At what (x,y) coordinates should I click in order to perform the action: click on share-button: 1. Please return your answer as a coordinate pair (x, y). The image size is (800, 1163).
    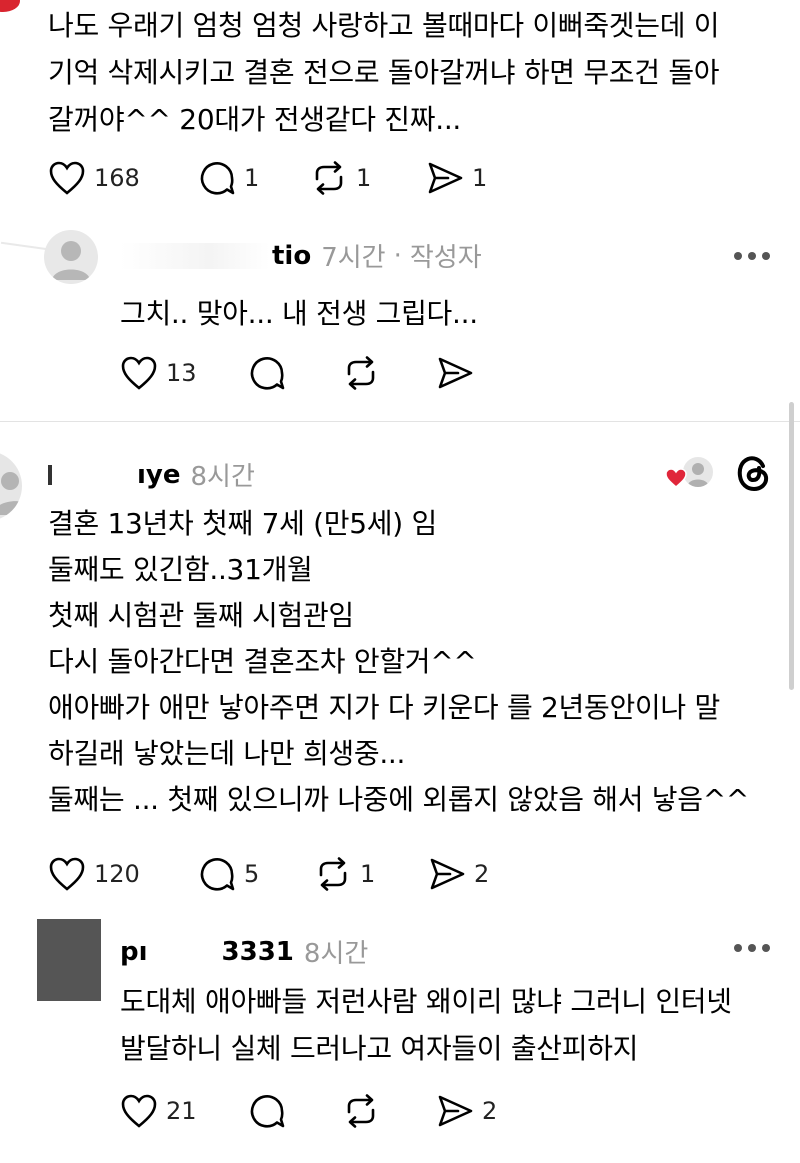
    Looking at the image, I should click on (456, 178).